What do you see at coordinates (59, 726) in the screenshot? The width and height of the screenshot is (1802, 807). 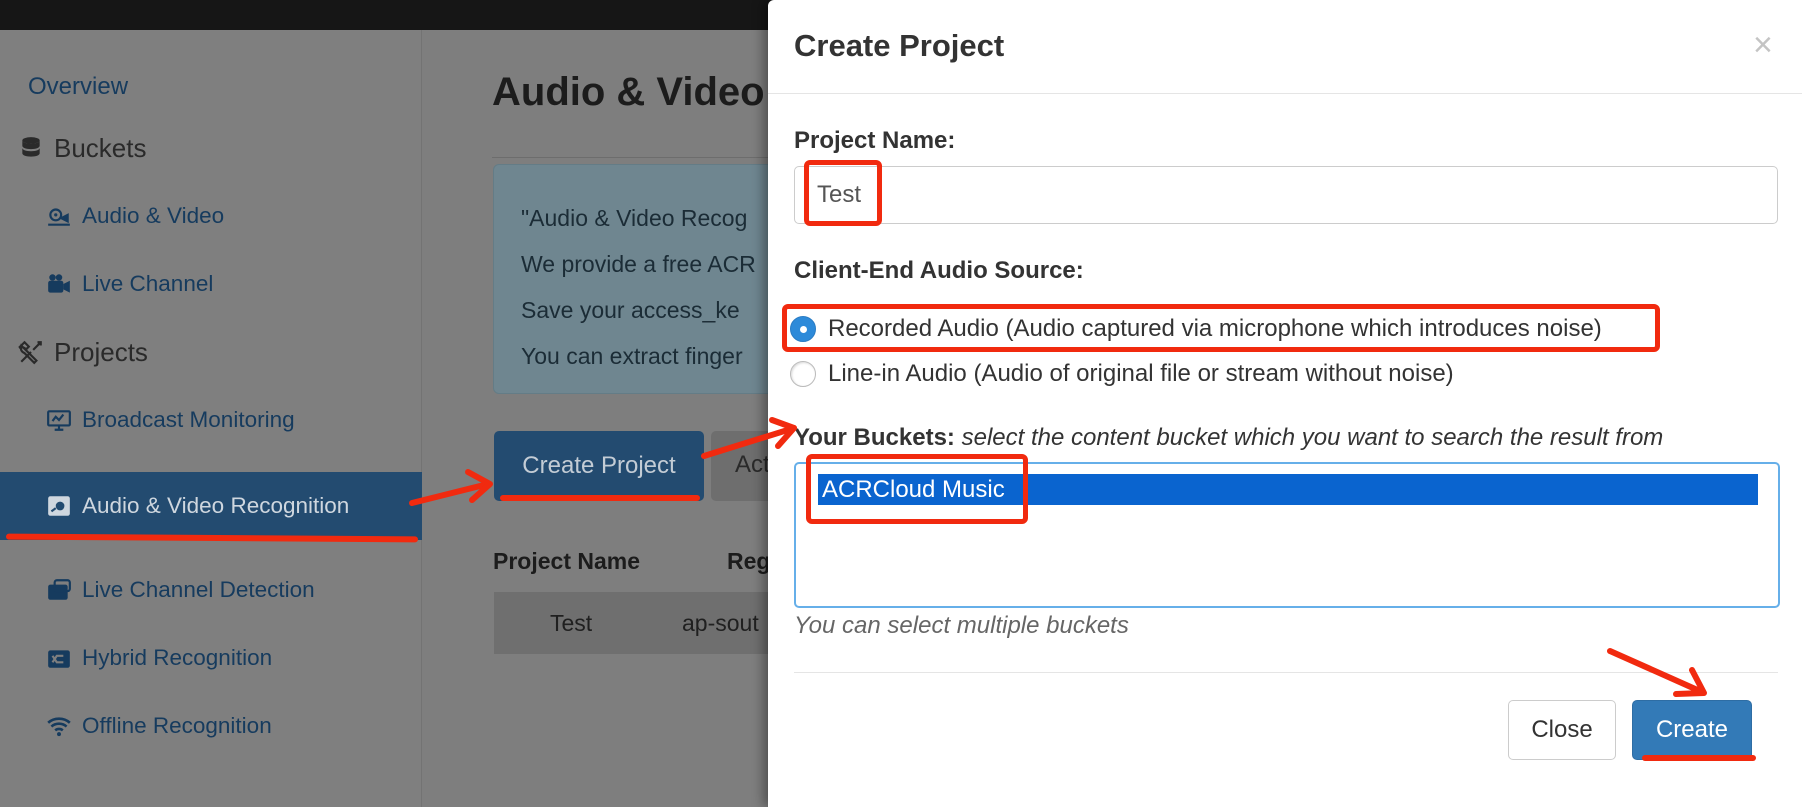 I see `wifi-icon` at bounding box center [59, 726].